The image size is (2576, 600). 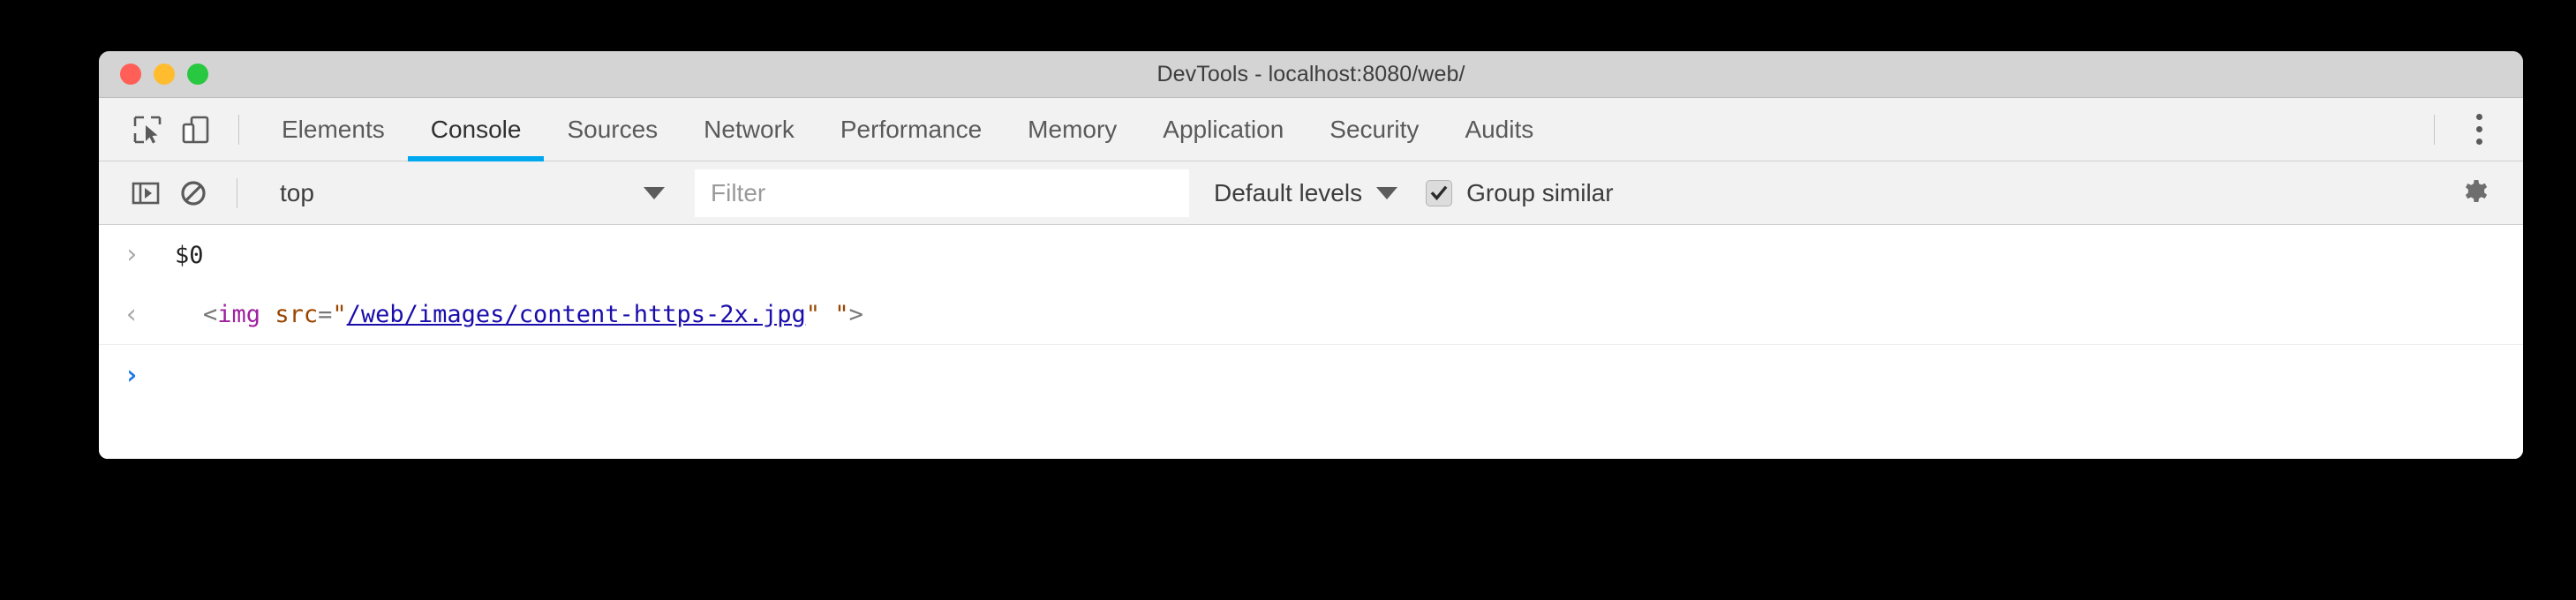 What do you see at coordinates (326, 314) in the screenshot?
I see `token-equals: =` at bounding box center [326, 314].